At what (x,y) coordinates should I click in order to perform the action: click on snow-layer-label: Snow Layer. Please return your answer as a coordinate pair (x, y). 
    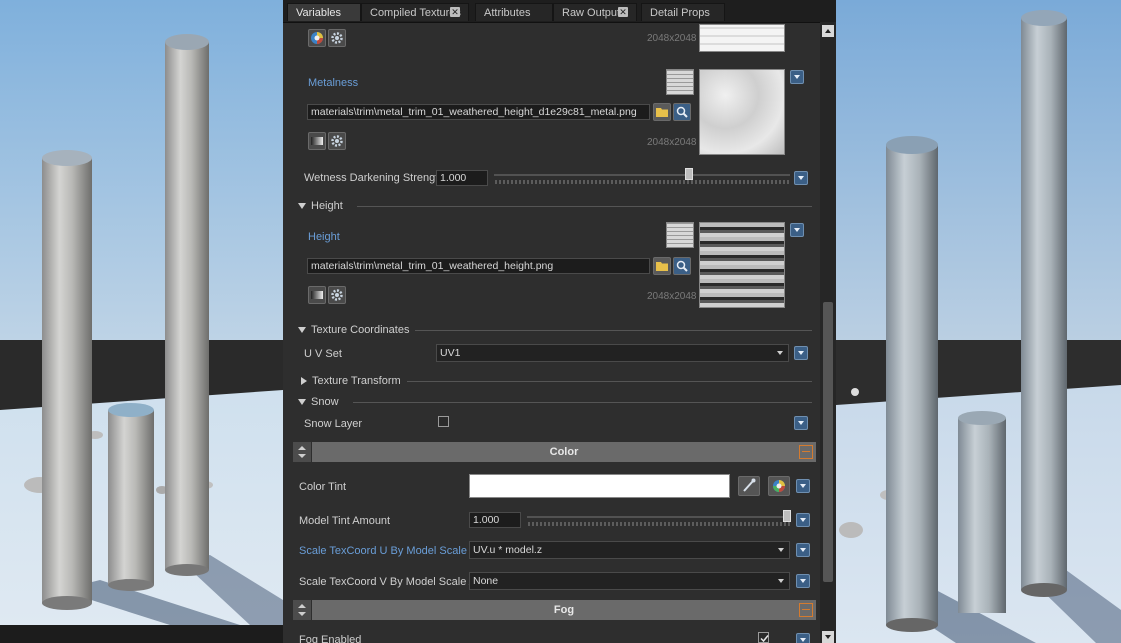
    Looking at the image, I should click on (333, 424).